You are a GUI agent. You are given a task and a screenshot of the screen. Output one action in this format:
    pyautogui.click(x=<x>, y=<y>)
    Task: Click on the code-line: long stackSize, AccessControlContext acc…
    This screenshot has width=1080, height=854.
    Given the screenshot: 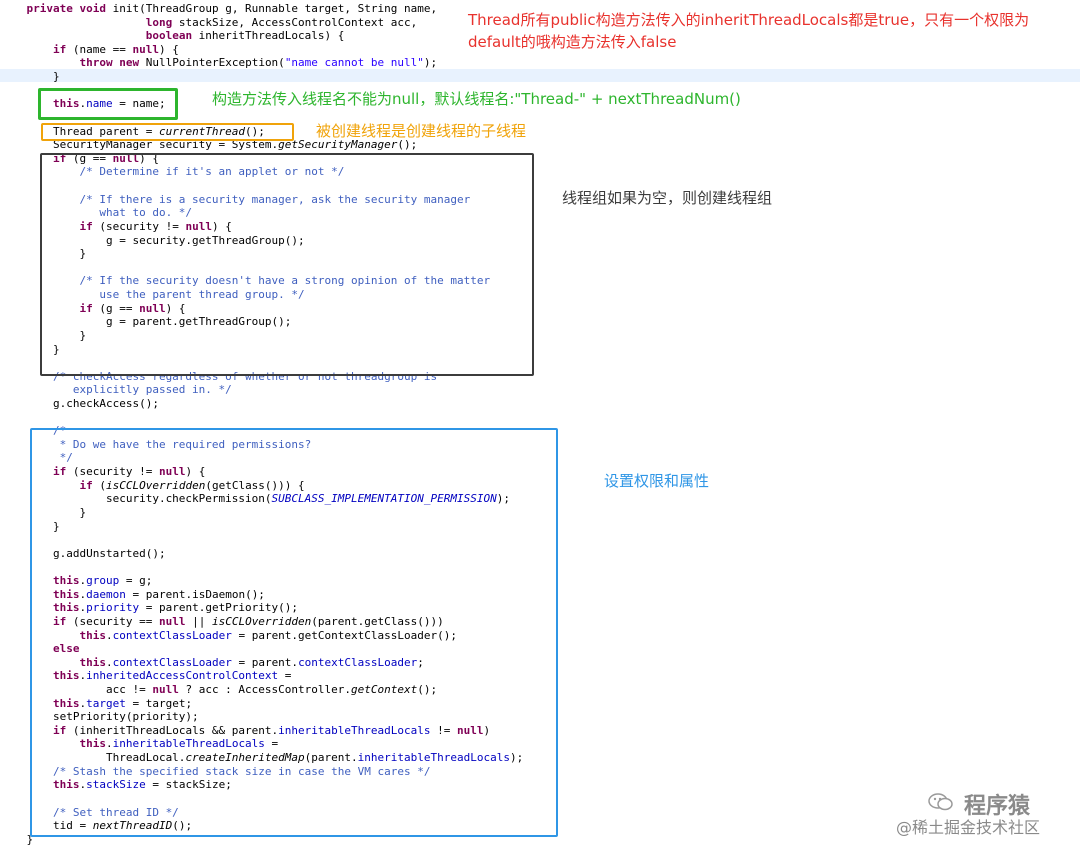 What is the action you would take?
    pyautogui.click(x=209, y=23)
    